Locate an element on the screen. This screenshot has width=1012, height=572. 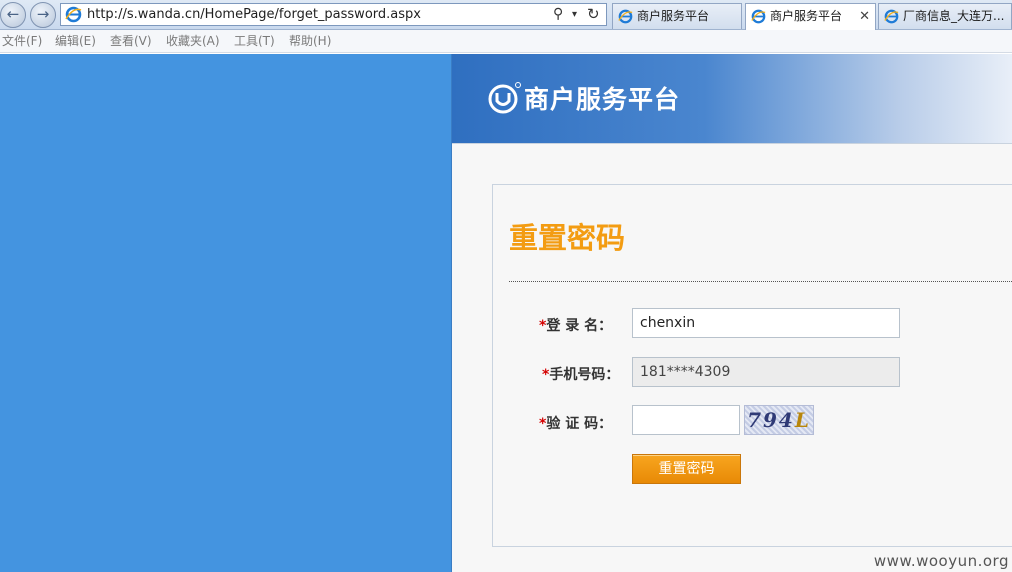
back-arrow-icon: ← is located at coordinates (13, 15).